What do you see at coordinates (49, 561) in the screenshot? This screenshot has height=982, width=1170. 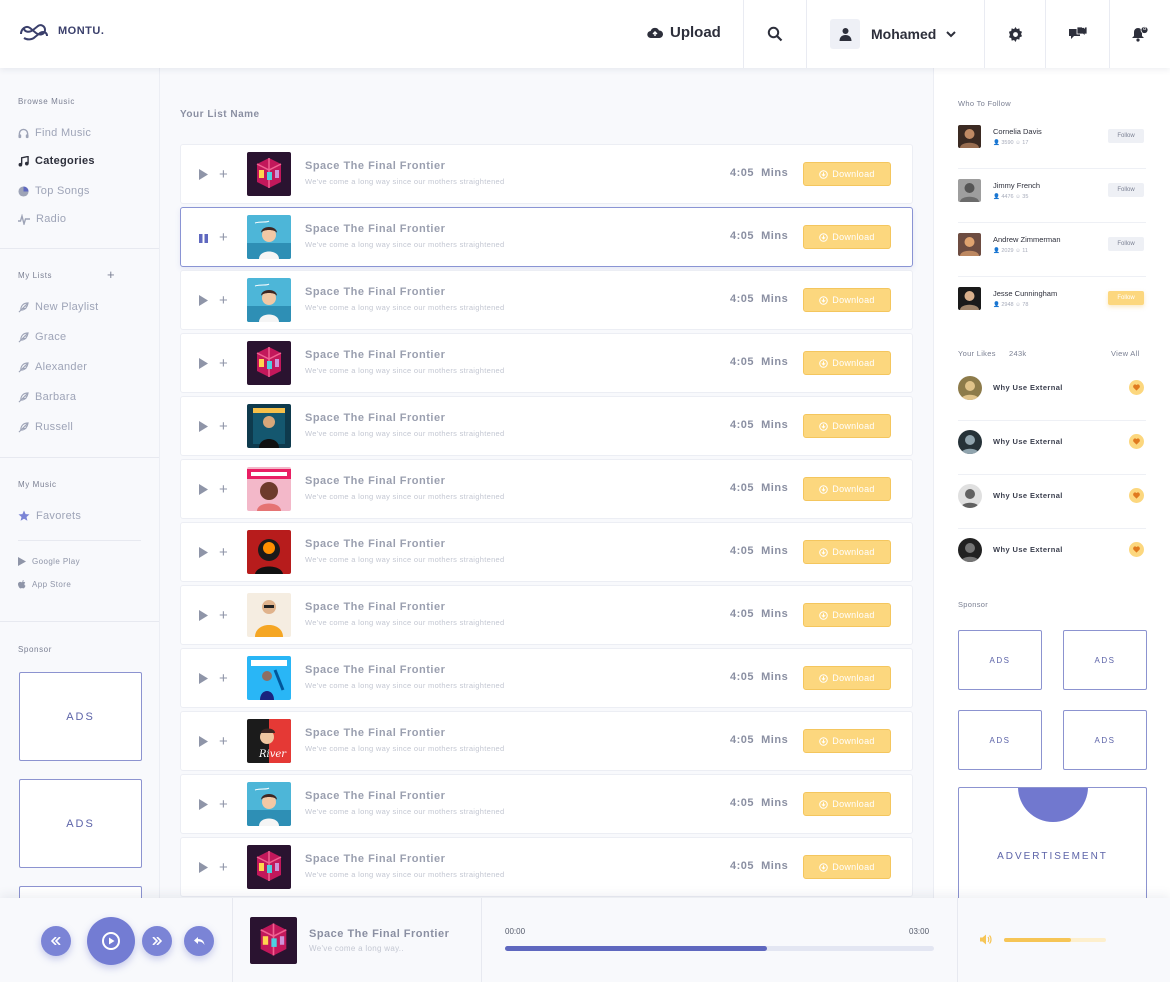 I see `google-play-link: Google Play` at bounding box center [49, 561].